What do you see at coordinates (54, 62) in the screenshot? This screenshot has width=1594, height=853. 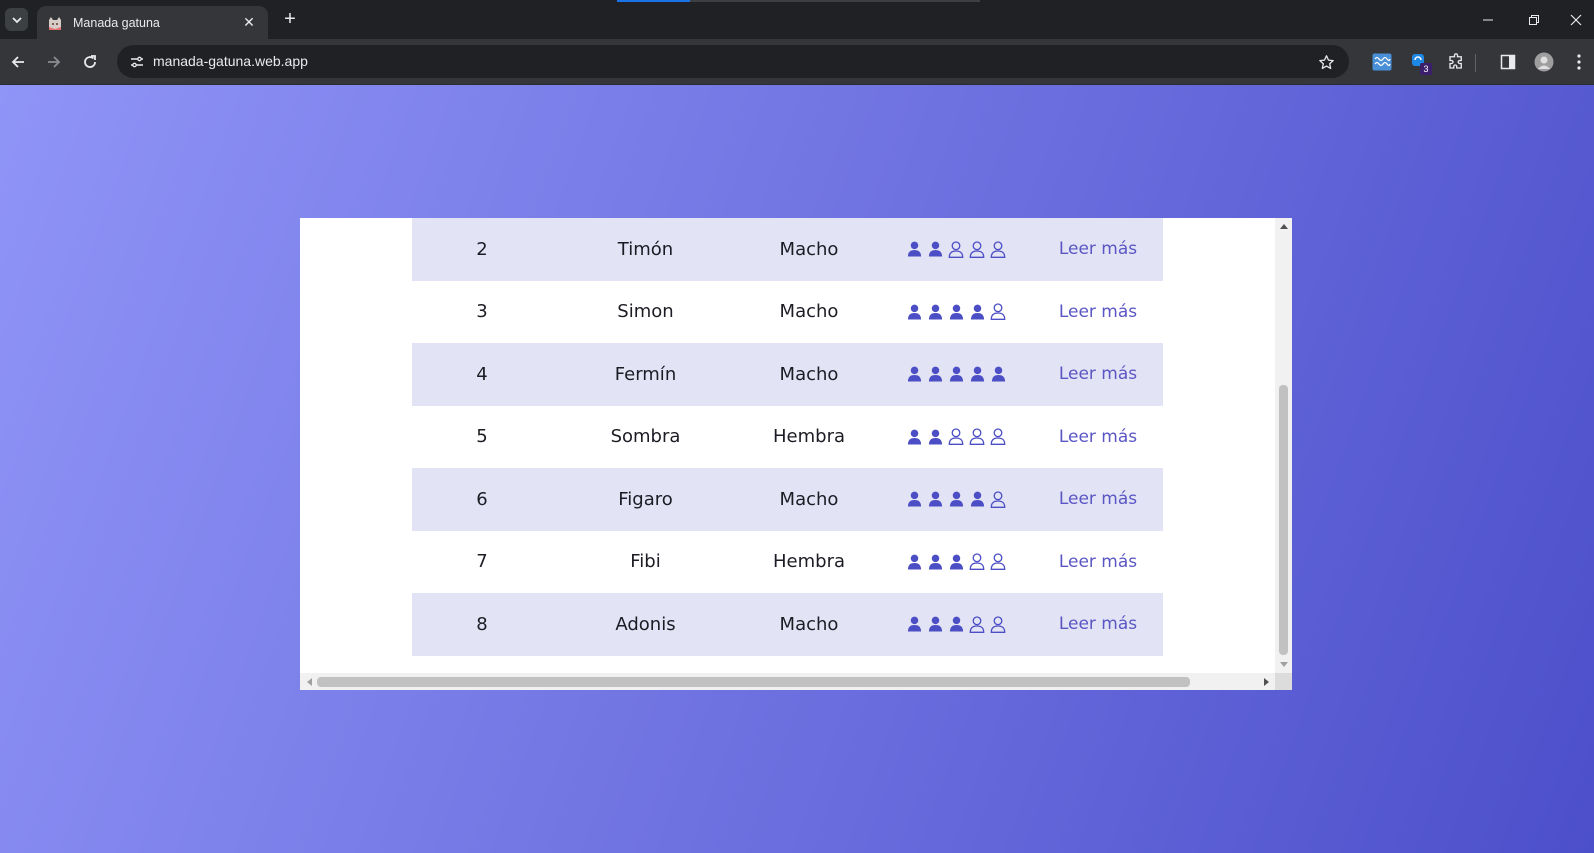 I see `forward-button` at bounding box center [54, 62].